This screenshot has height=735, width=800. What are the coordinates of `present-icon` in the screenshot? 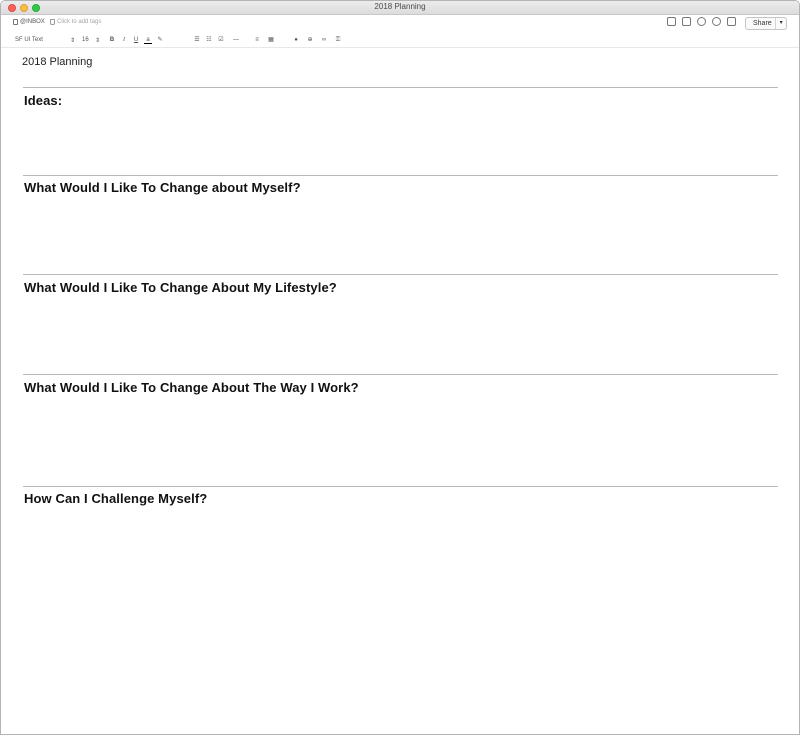 It's located at (686, 21).